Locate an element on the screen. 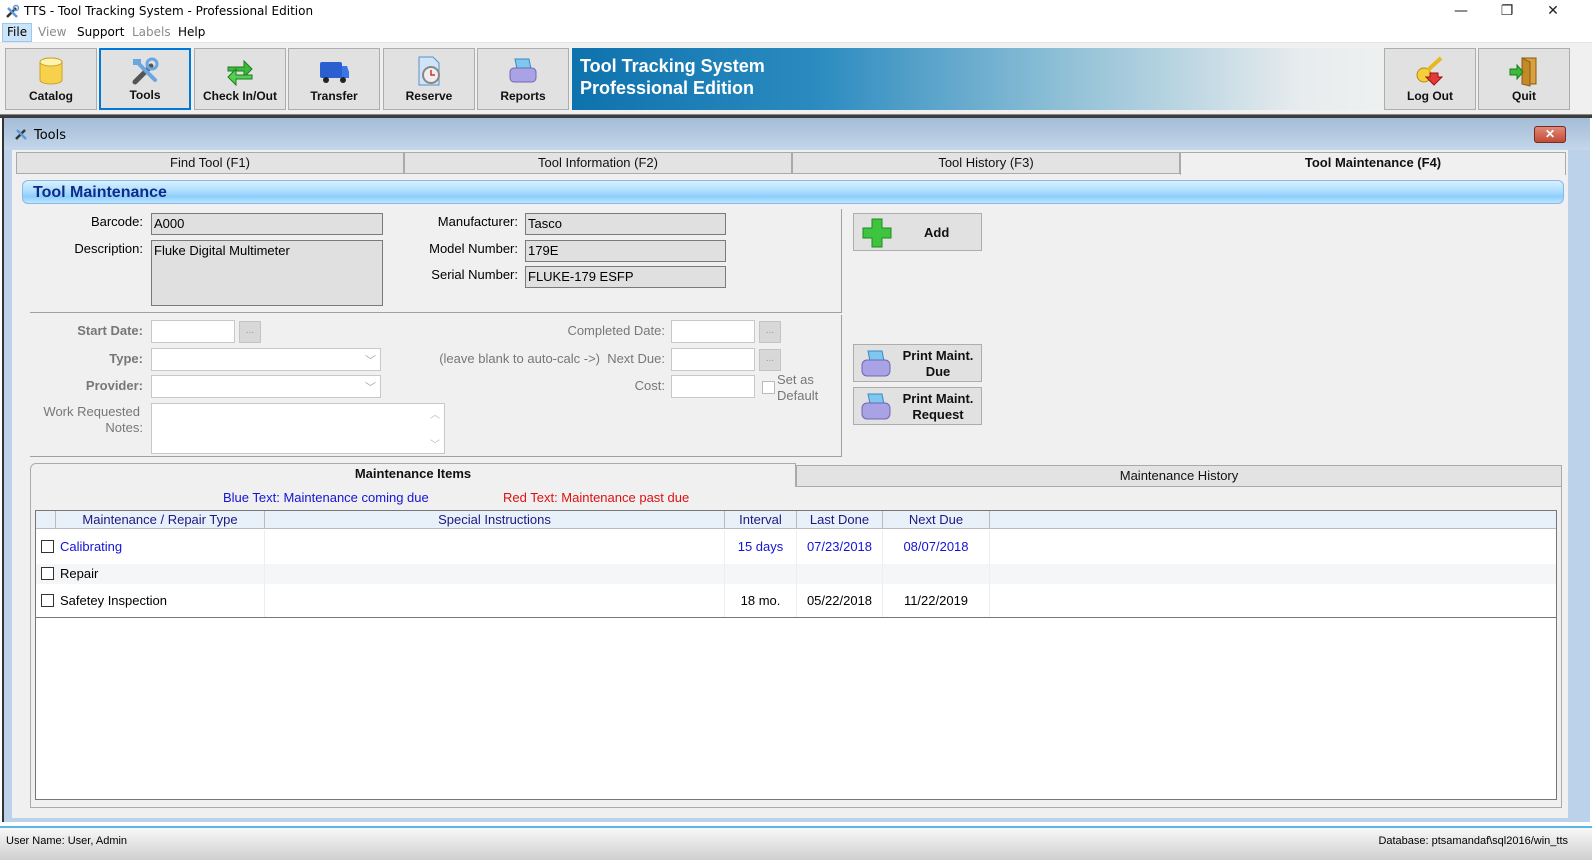 The width and height of the screenshot is (1592, 860). banner-line-1: Tool Tracking System is located at coordinates (672, 66).